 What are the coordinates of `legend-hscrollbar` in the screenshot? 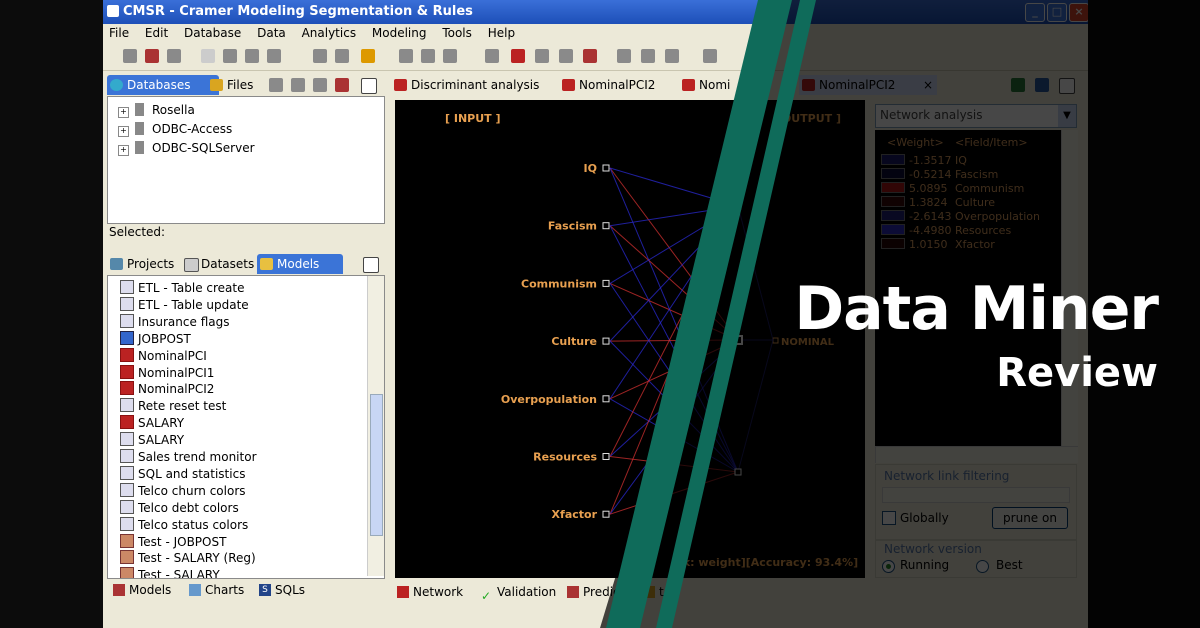 It's located at (976, 454).